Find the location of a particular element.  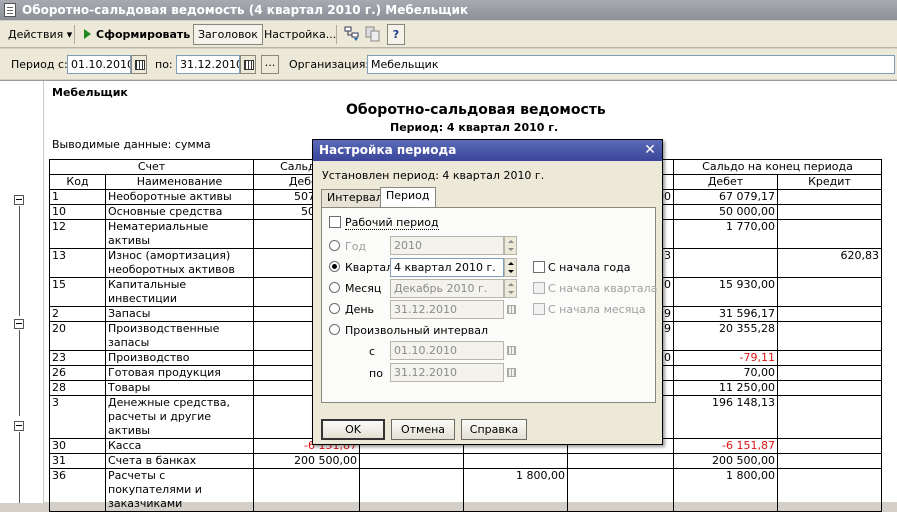

report-organization: Мебельщик is located at coordinates (90, 92).